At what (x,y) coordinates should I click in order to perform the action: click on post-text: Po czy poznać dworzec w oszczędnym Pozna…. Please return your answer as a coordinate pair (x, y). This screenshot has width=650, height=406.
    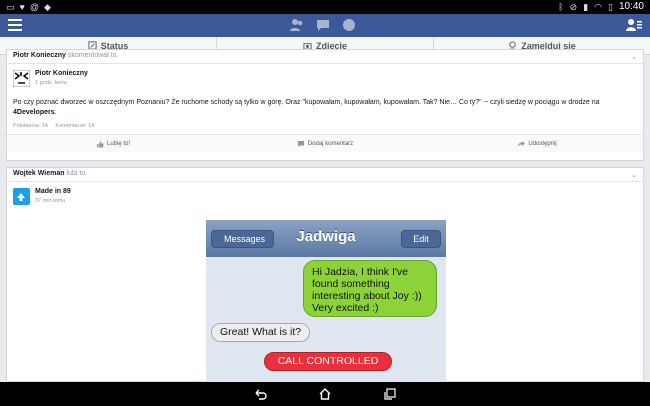
    Looking at the image, I should click on (325, 105).